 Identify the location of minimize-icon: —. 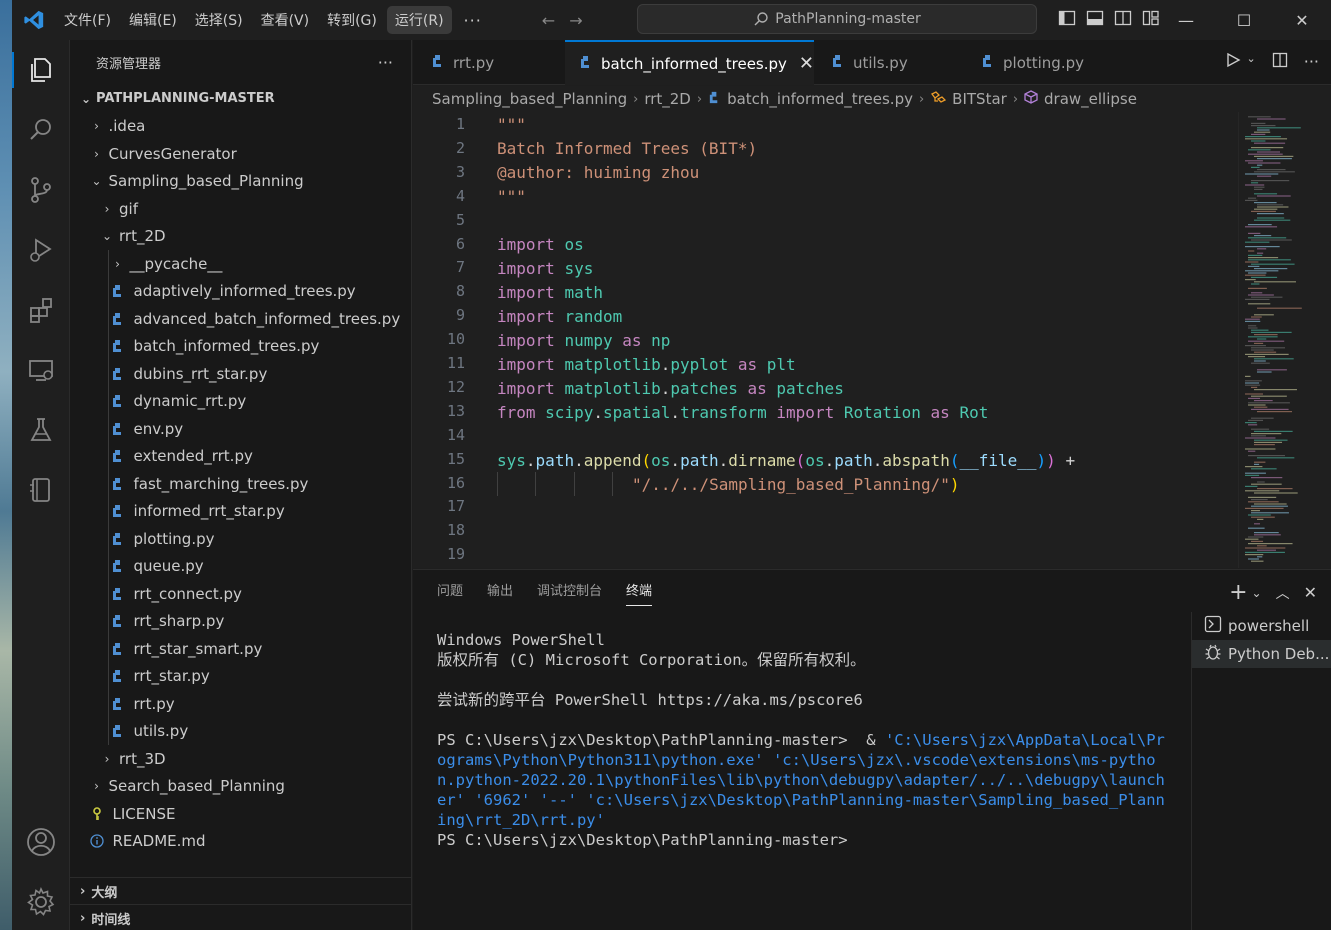
(1186, 20).